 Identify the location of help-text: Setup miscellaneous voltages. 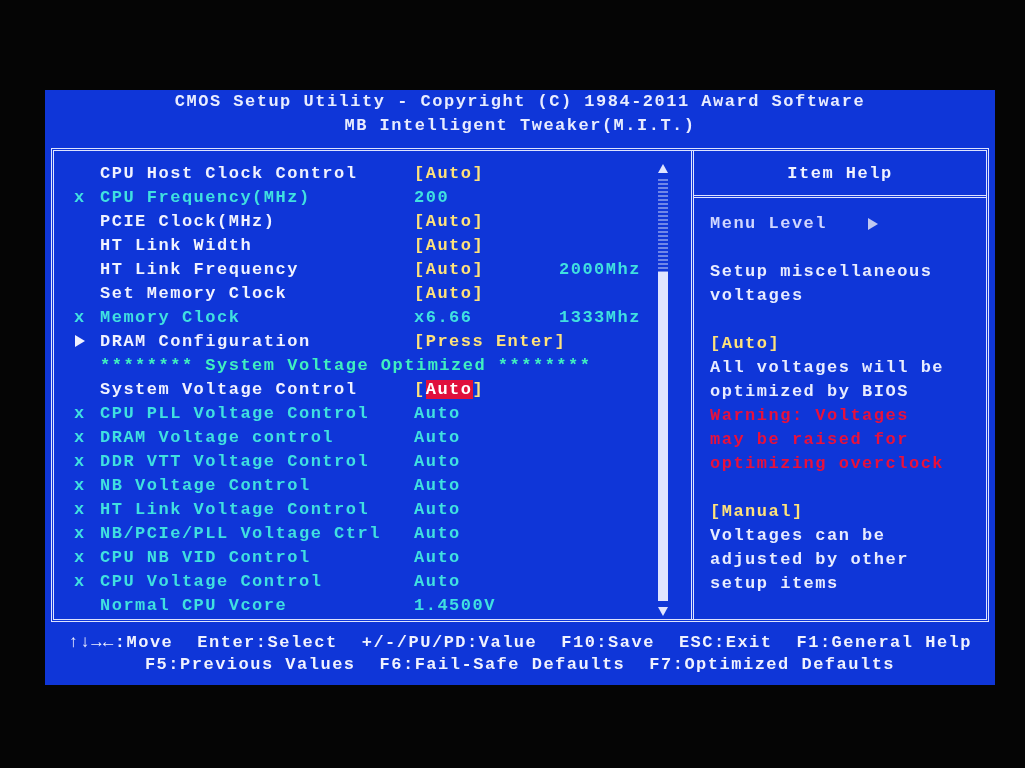
(822, 284).